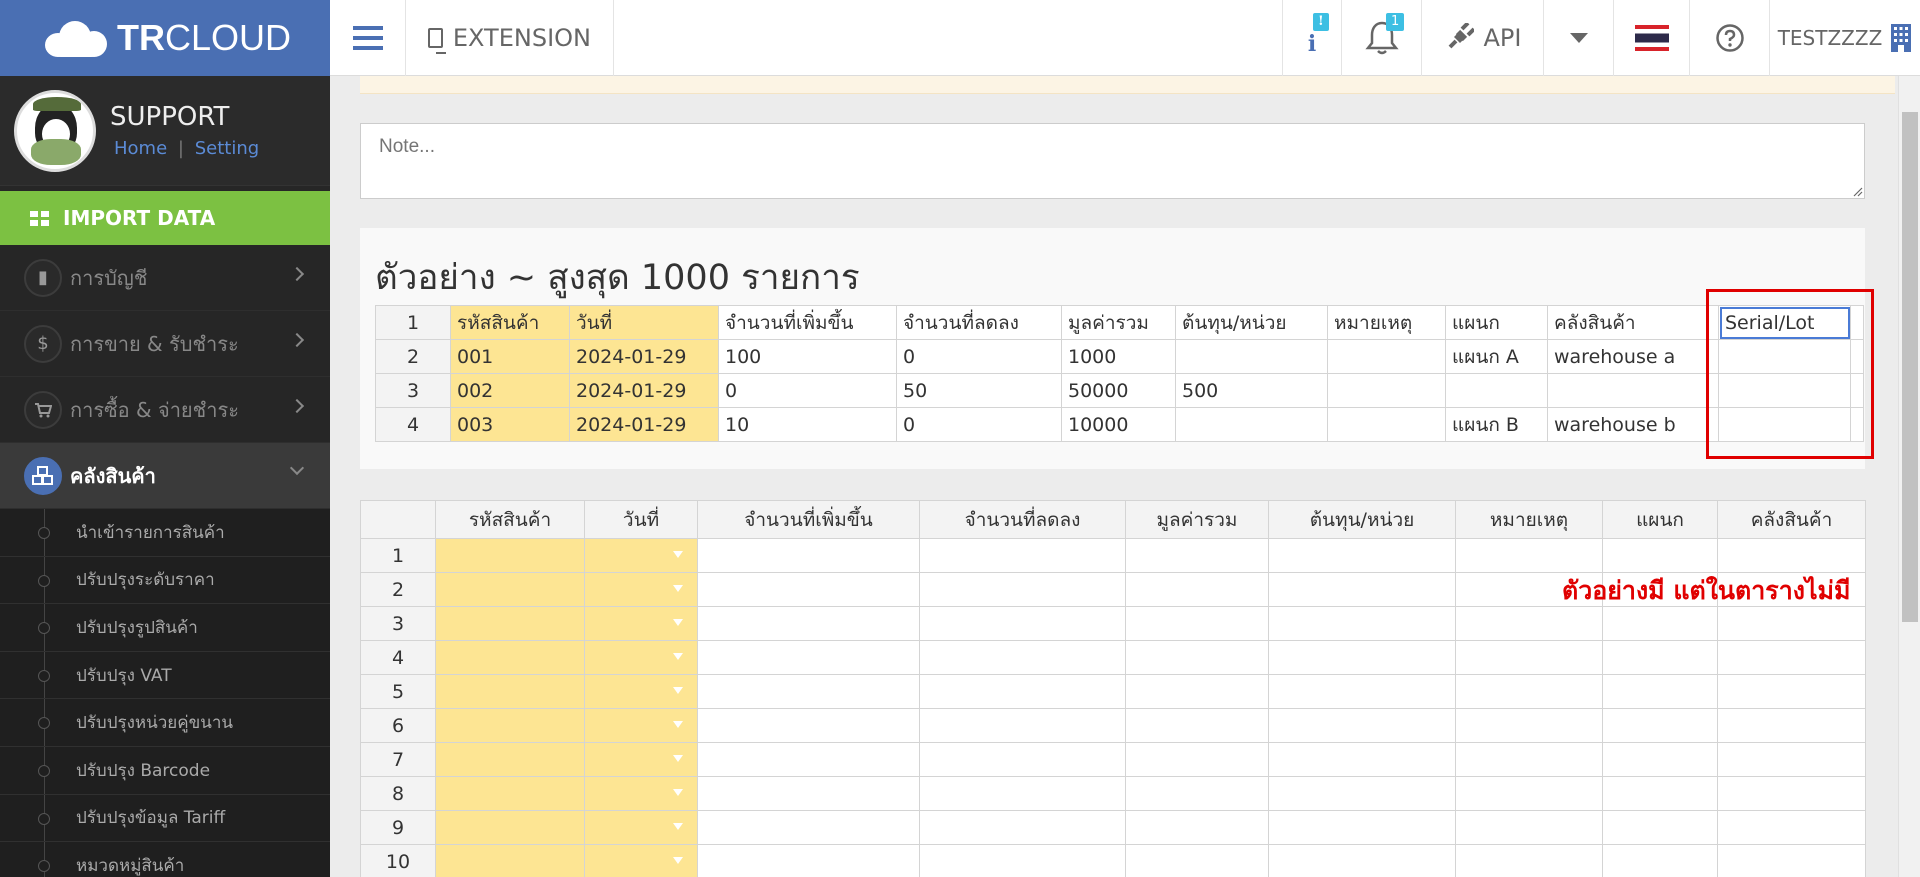  What do you see at coordinates (1730, 38) in the screenshot?
I see `help-button` at bounding box center [1730, 38].